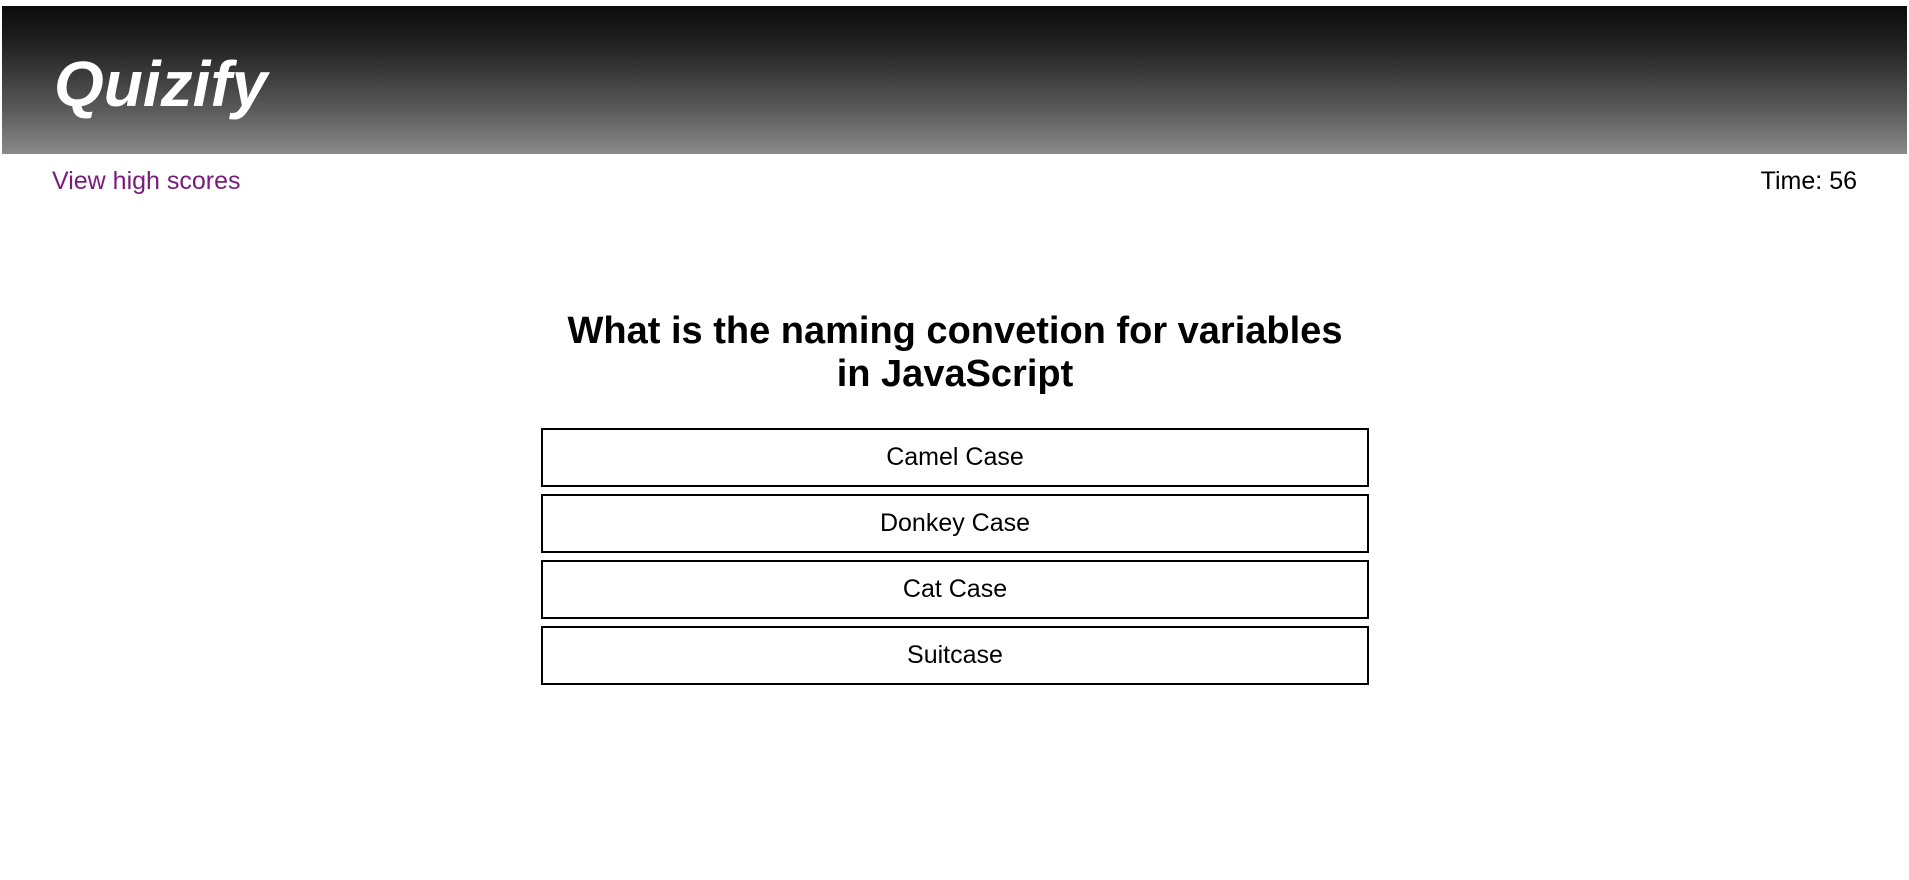  What do you see at coordinates (955, 457) in the screenshot?
I see `answer-button-camel-case: Camel Case` at bounding box center [955, 457].